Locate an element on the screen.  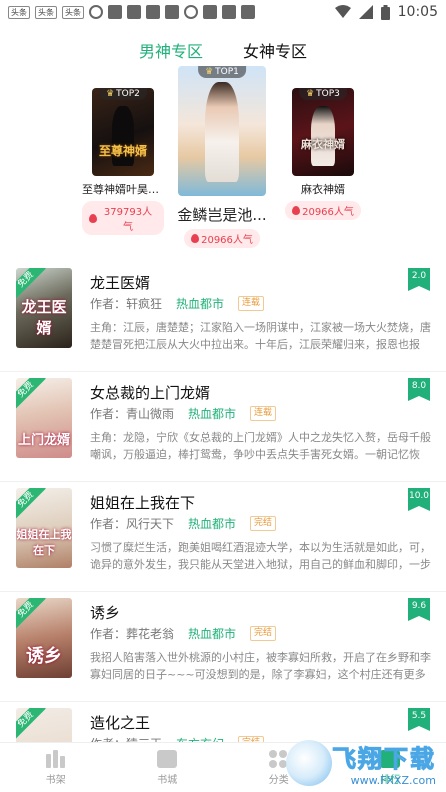
rank-badge: ♛ TOP1 is located at coordinates (222, 72).